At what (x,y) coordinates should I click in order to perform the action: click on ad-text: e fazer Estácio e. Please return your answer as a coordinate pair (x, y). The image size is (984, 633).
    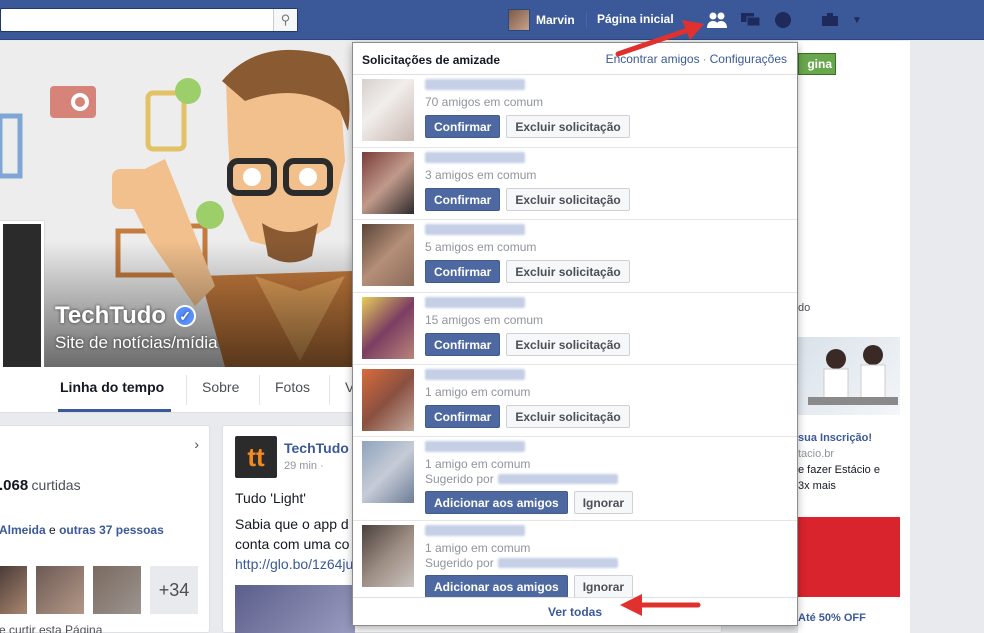
    Looking at the image, I should click on (839, 470).